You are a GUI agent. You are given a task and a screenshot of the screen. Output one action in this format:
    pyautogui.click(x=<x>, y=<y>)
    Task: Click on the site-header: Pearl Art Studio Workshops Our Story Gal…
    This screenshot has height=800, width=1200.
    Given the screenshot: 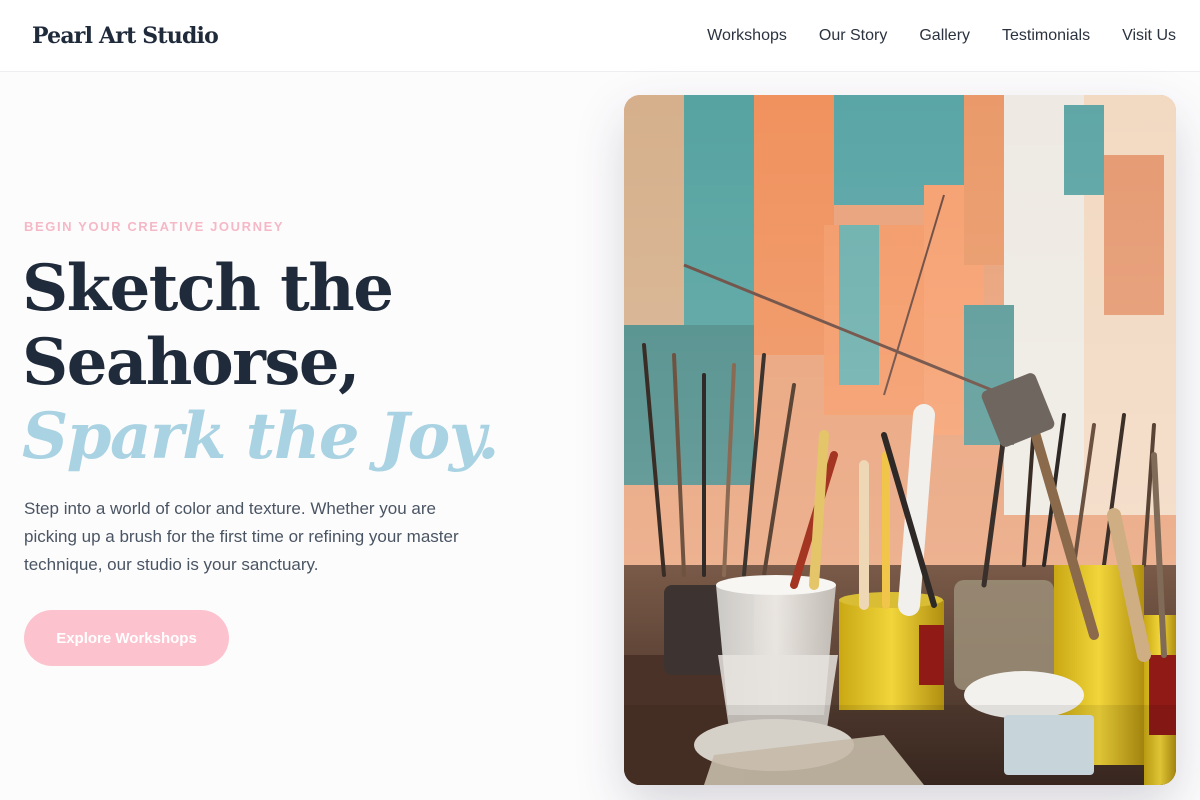 What is the action you would take?
    pyautogui.click(x=600, y=36)
    